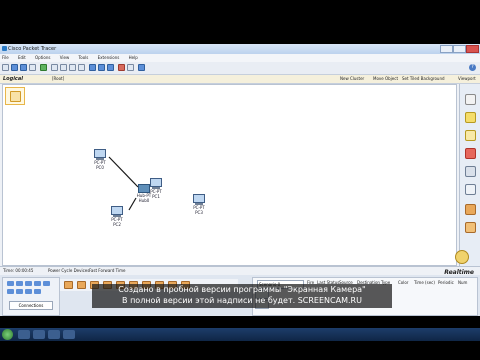 The width and height of the screenshot is (480, 360). Describe the element at coordinates (84, 58) in the screenshot. I see `menu-tools: Tools` at that location.